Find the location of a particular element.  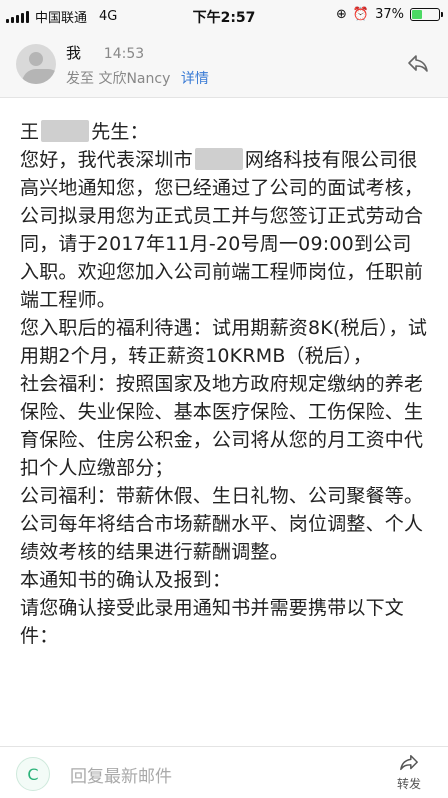

reply-input: 回复最新邮件 is located at coordinates (121, 774).